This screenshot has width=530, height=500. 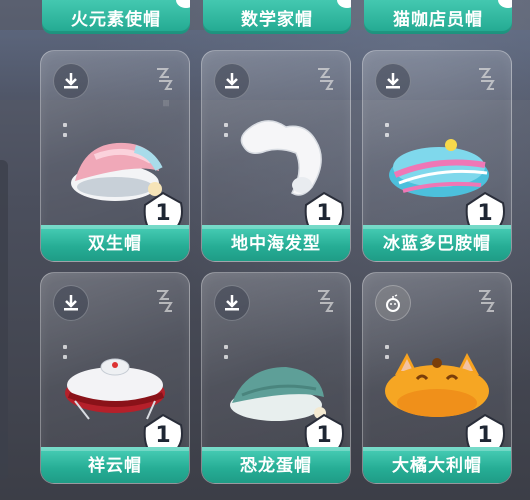 What do you see at coordinates (277, 17) in the screenshot?
I see `top-label-2: 数学家帽` at bounding box center [277, 17].